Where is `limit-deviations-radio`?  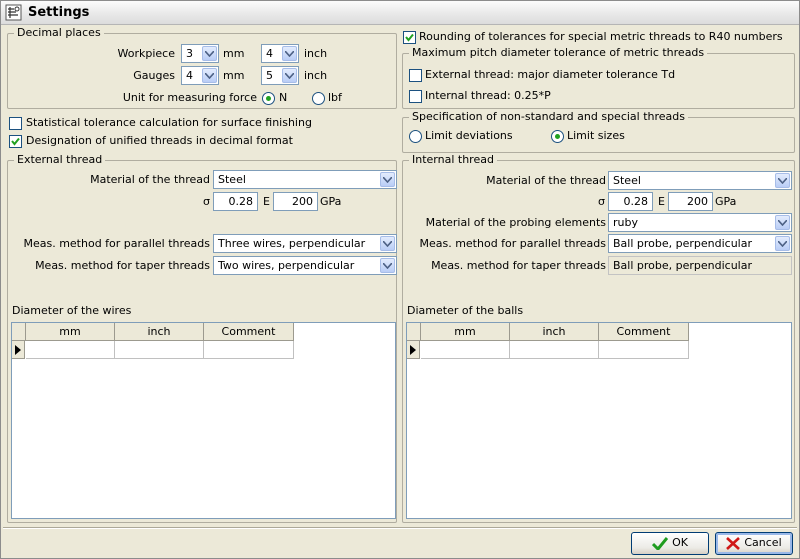
limit-deviations-radio is located at coordinates (415, 136).